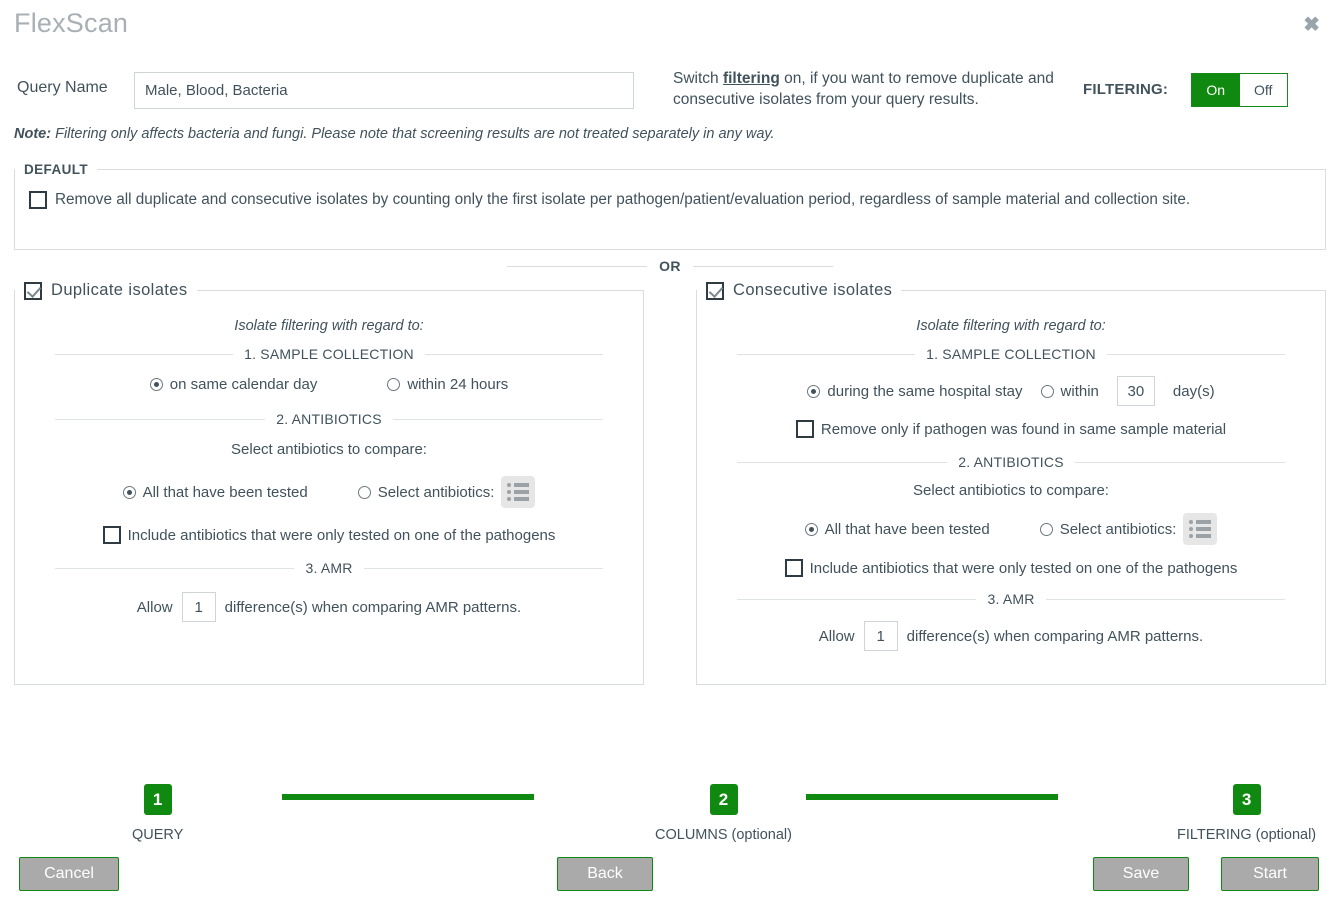 This screenshot has height=913, width=1340. I want to click on cancel-button: Cancel, so click(69, 874).